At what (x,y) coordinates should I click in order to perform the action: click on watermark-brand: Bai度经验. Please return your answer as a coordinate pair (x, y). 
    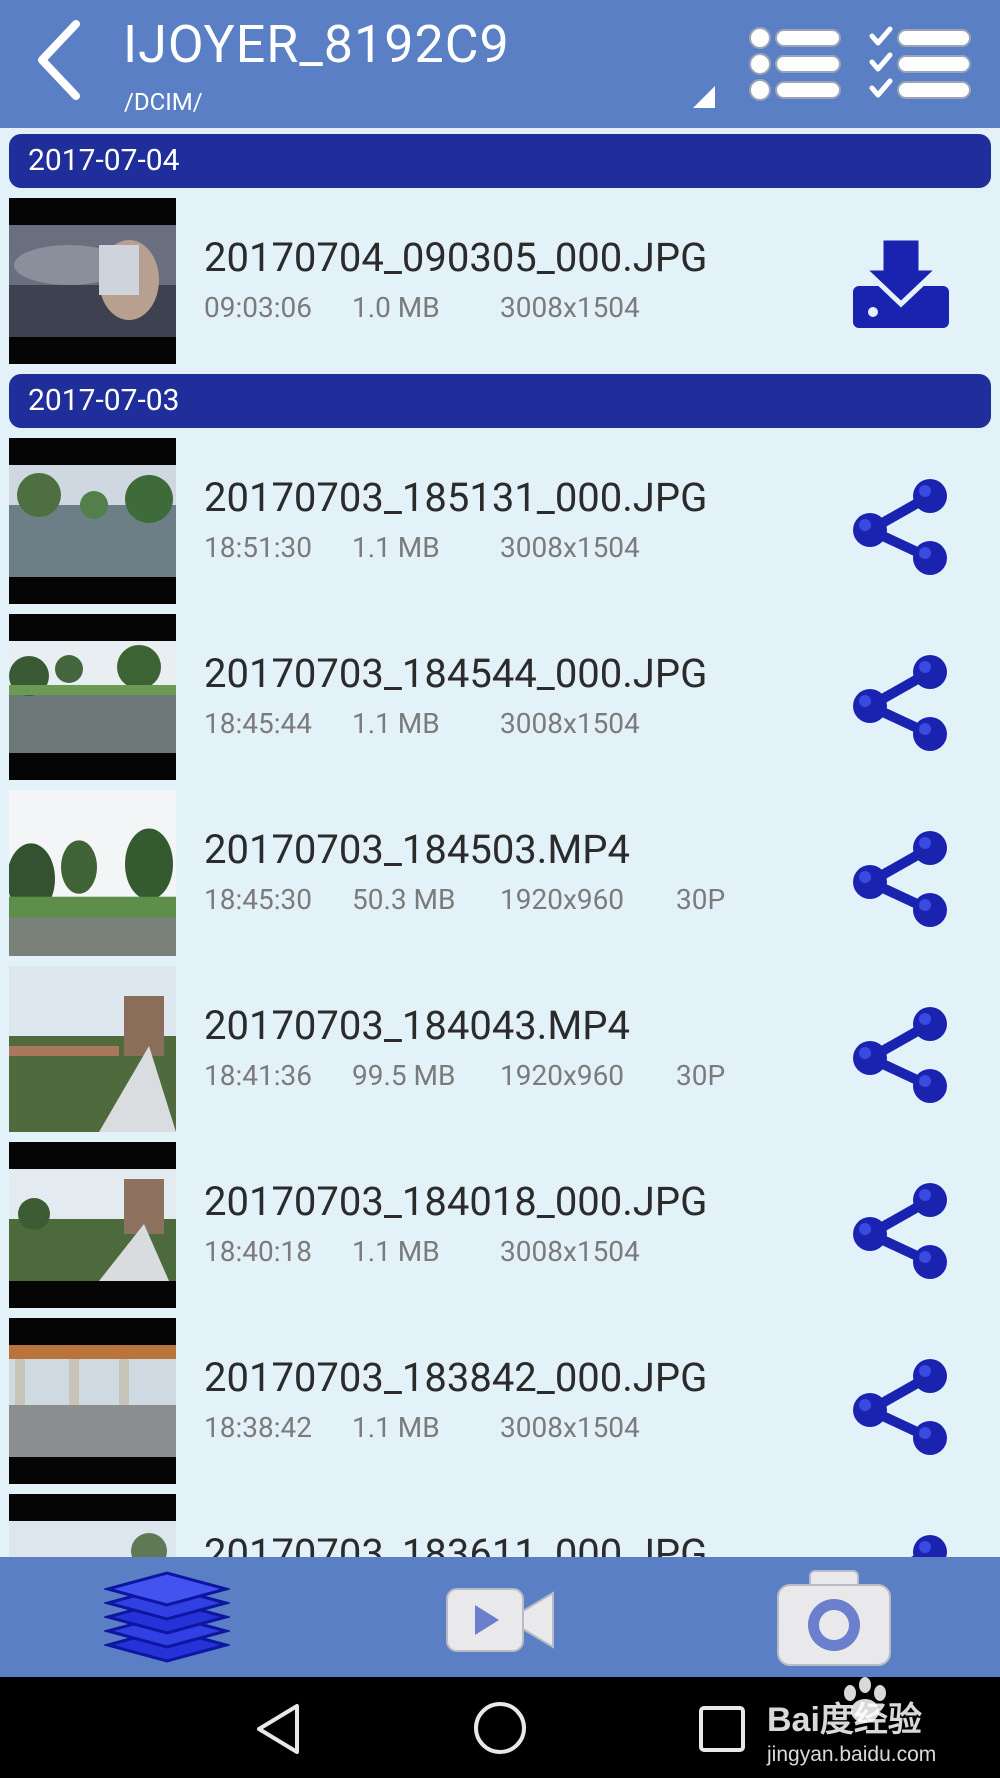
    Looking at the image, I should click on (844, 1719).